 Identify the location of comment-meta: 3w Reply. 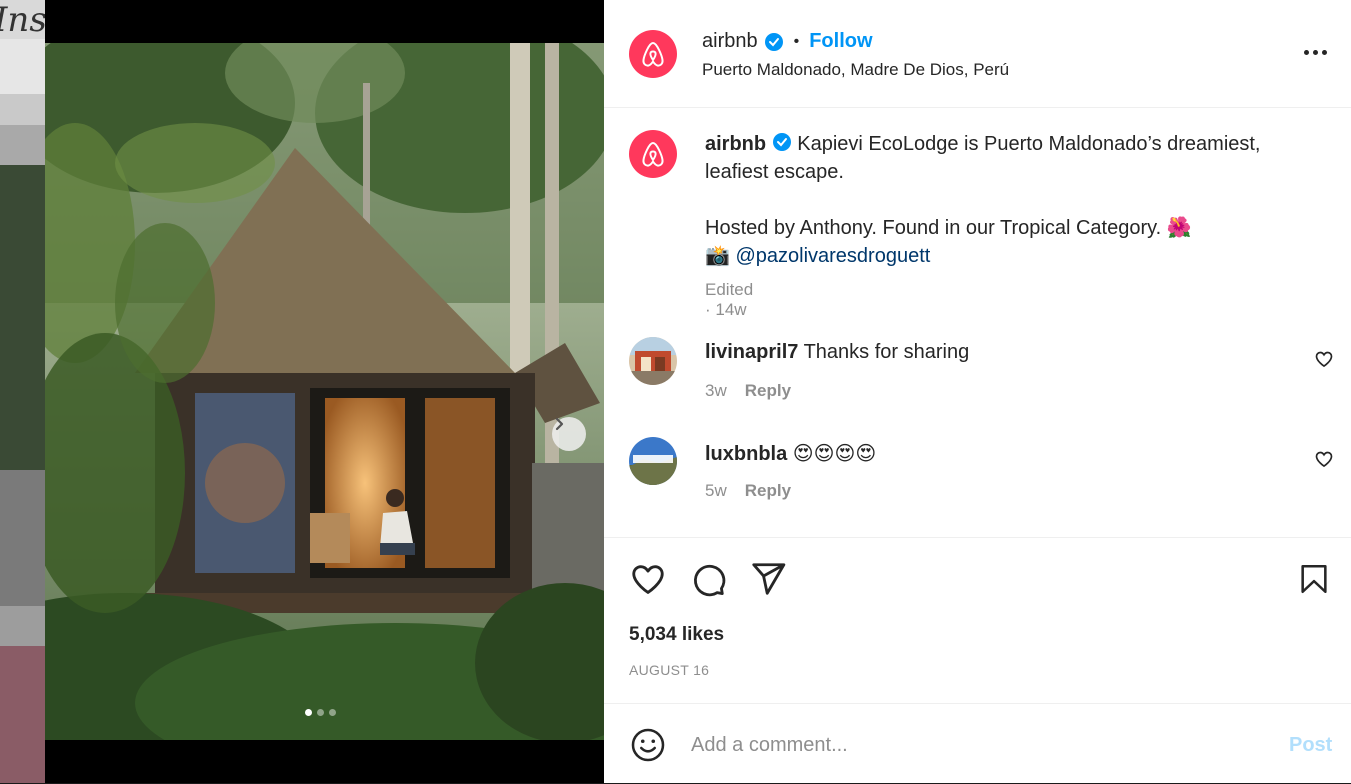
(748, 391).